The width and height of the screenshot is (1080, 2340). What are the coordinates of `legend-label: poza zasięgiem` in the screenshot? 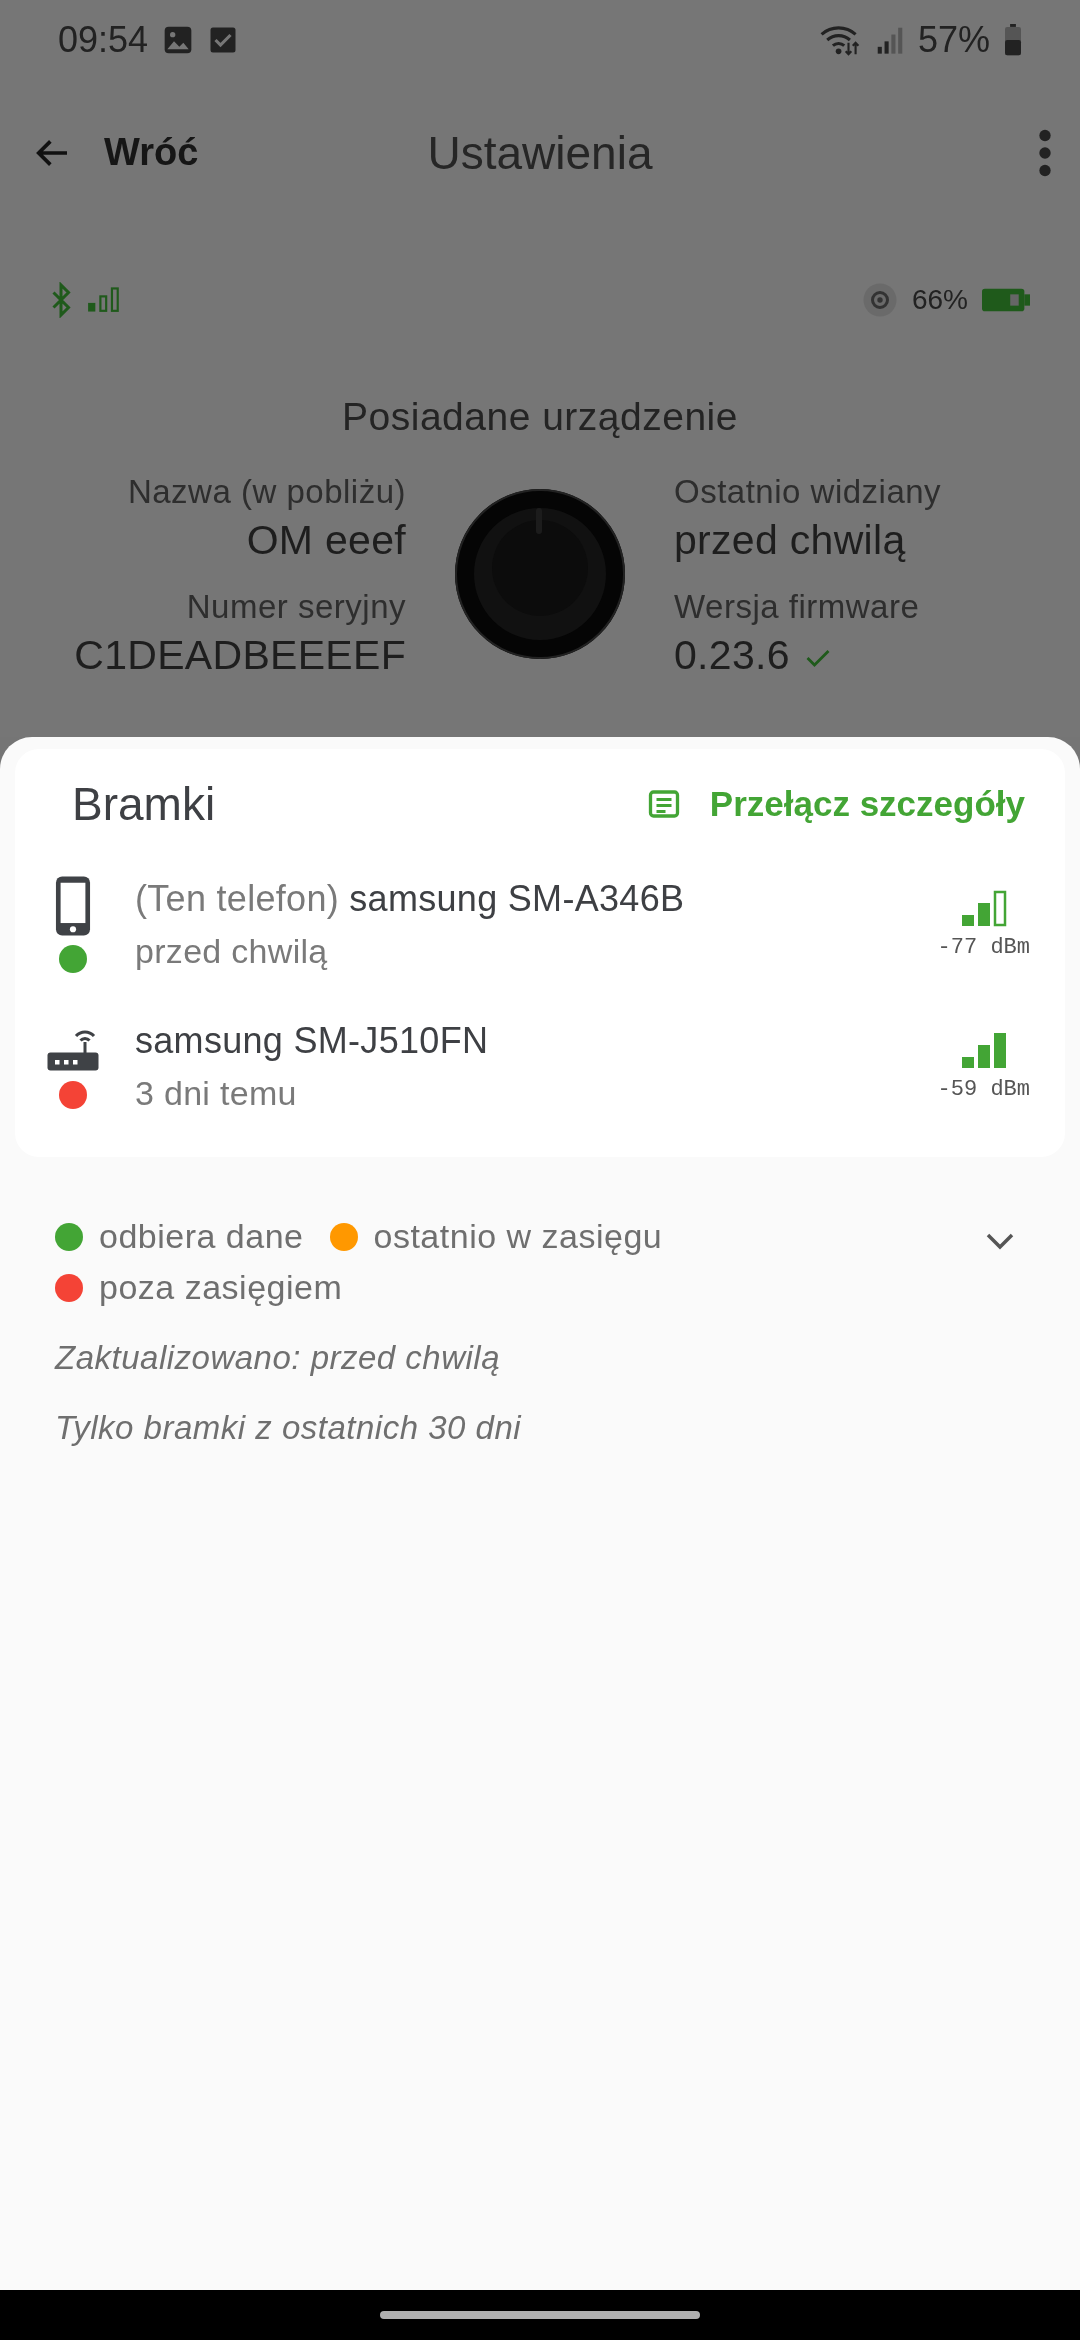 It's located at (221, 1287).